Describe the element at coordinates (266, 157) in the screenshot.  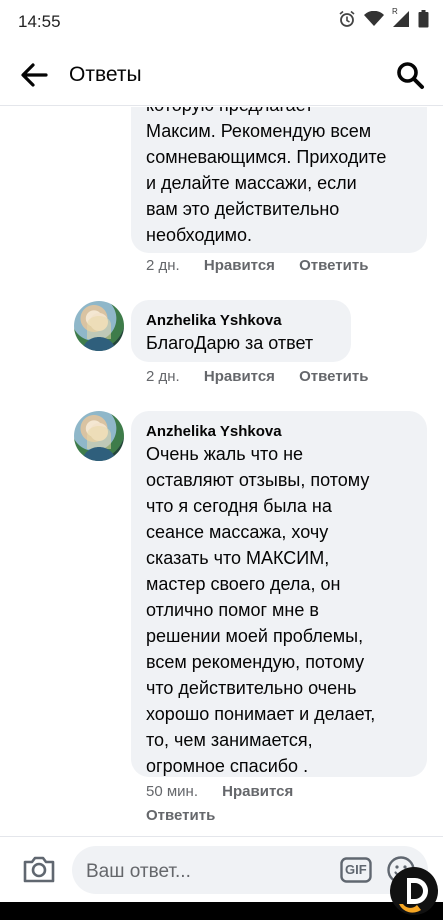
I see `comment-line: сомневающимся. Приходите` at that location.